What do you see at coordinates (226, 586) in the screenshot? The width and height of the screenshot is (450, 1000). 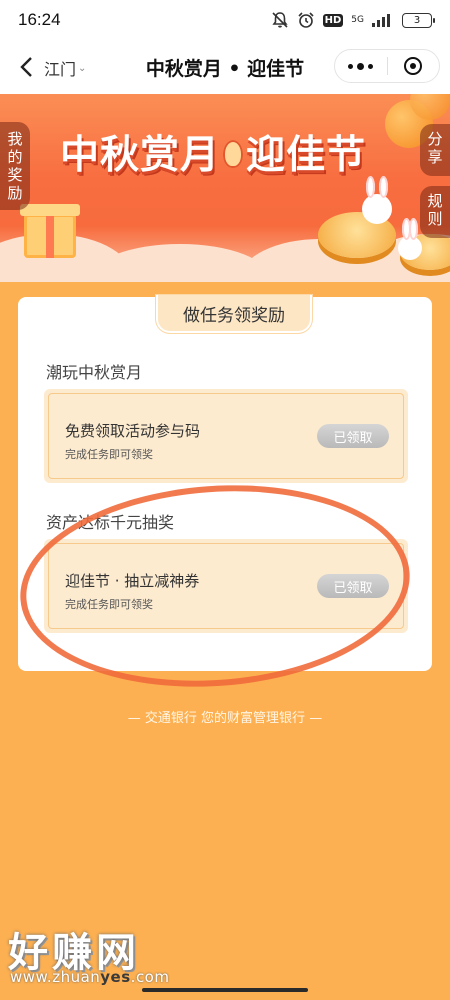 I see `task-item: 迎佳节 · 抽立减神券 完成任务即可领奖 已领取` at bounding box center [226, 586].